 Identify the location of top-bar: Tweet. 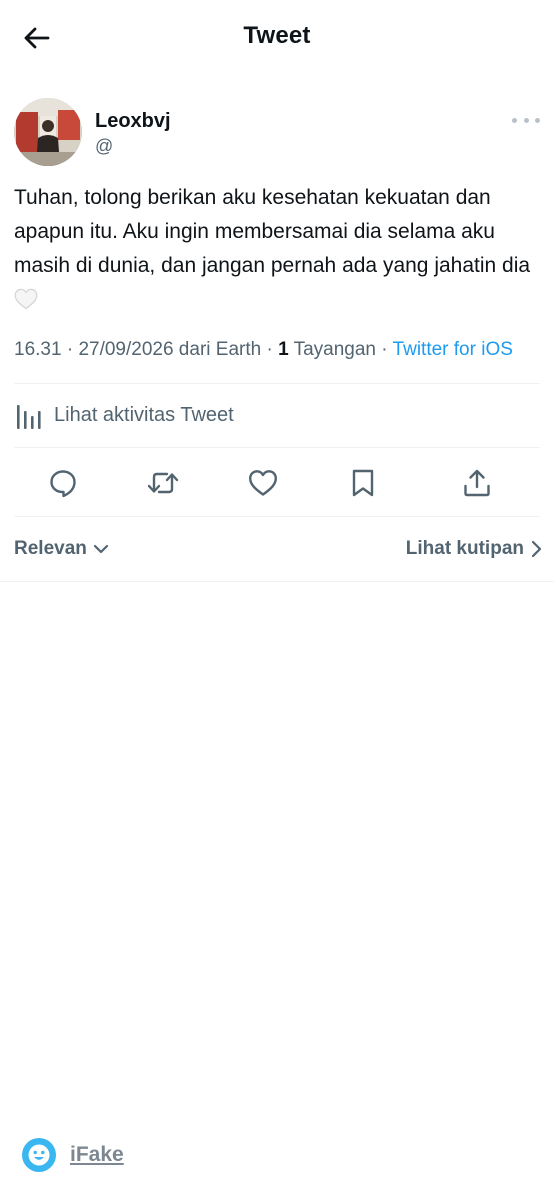
(277, 39).